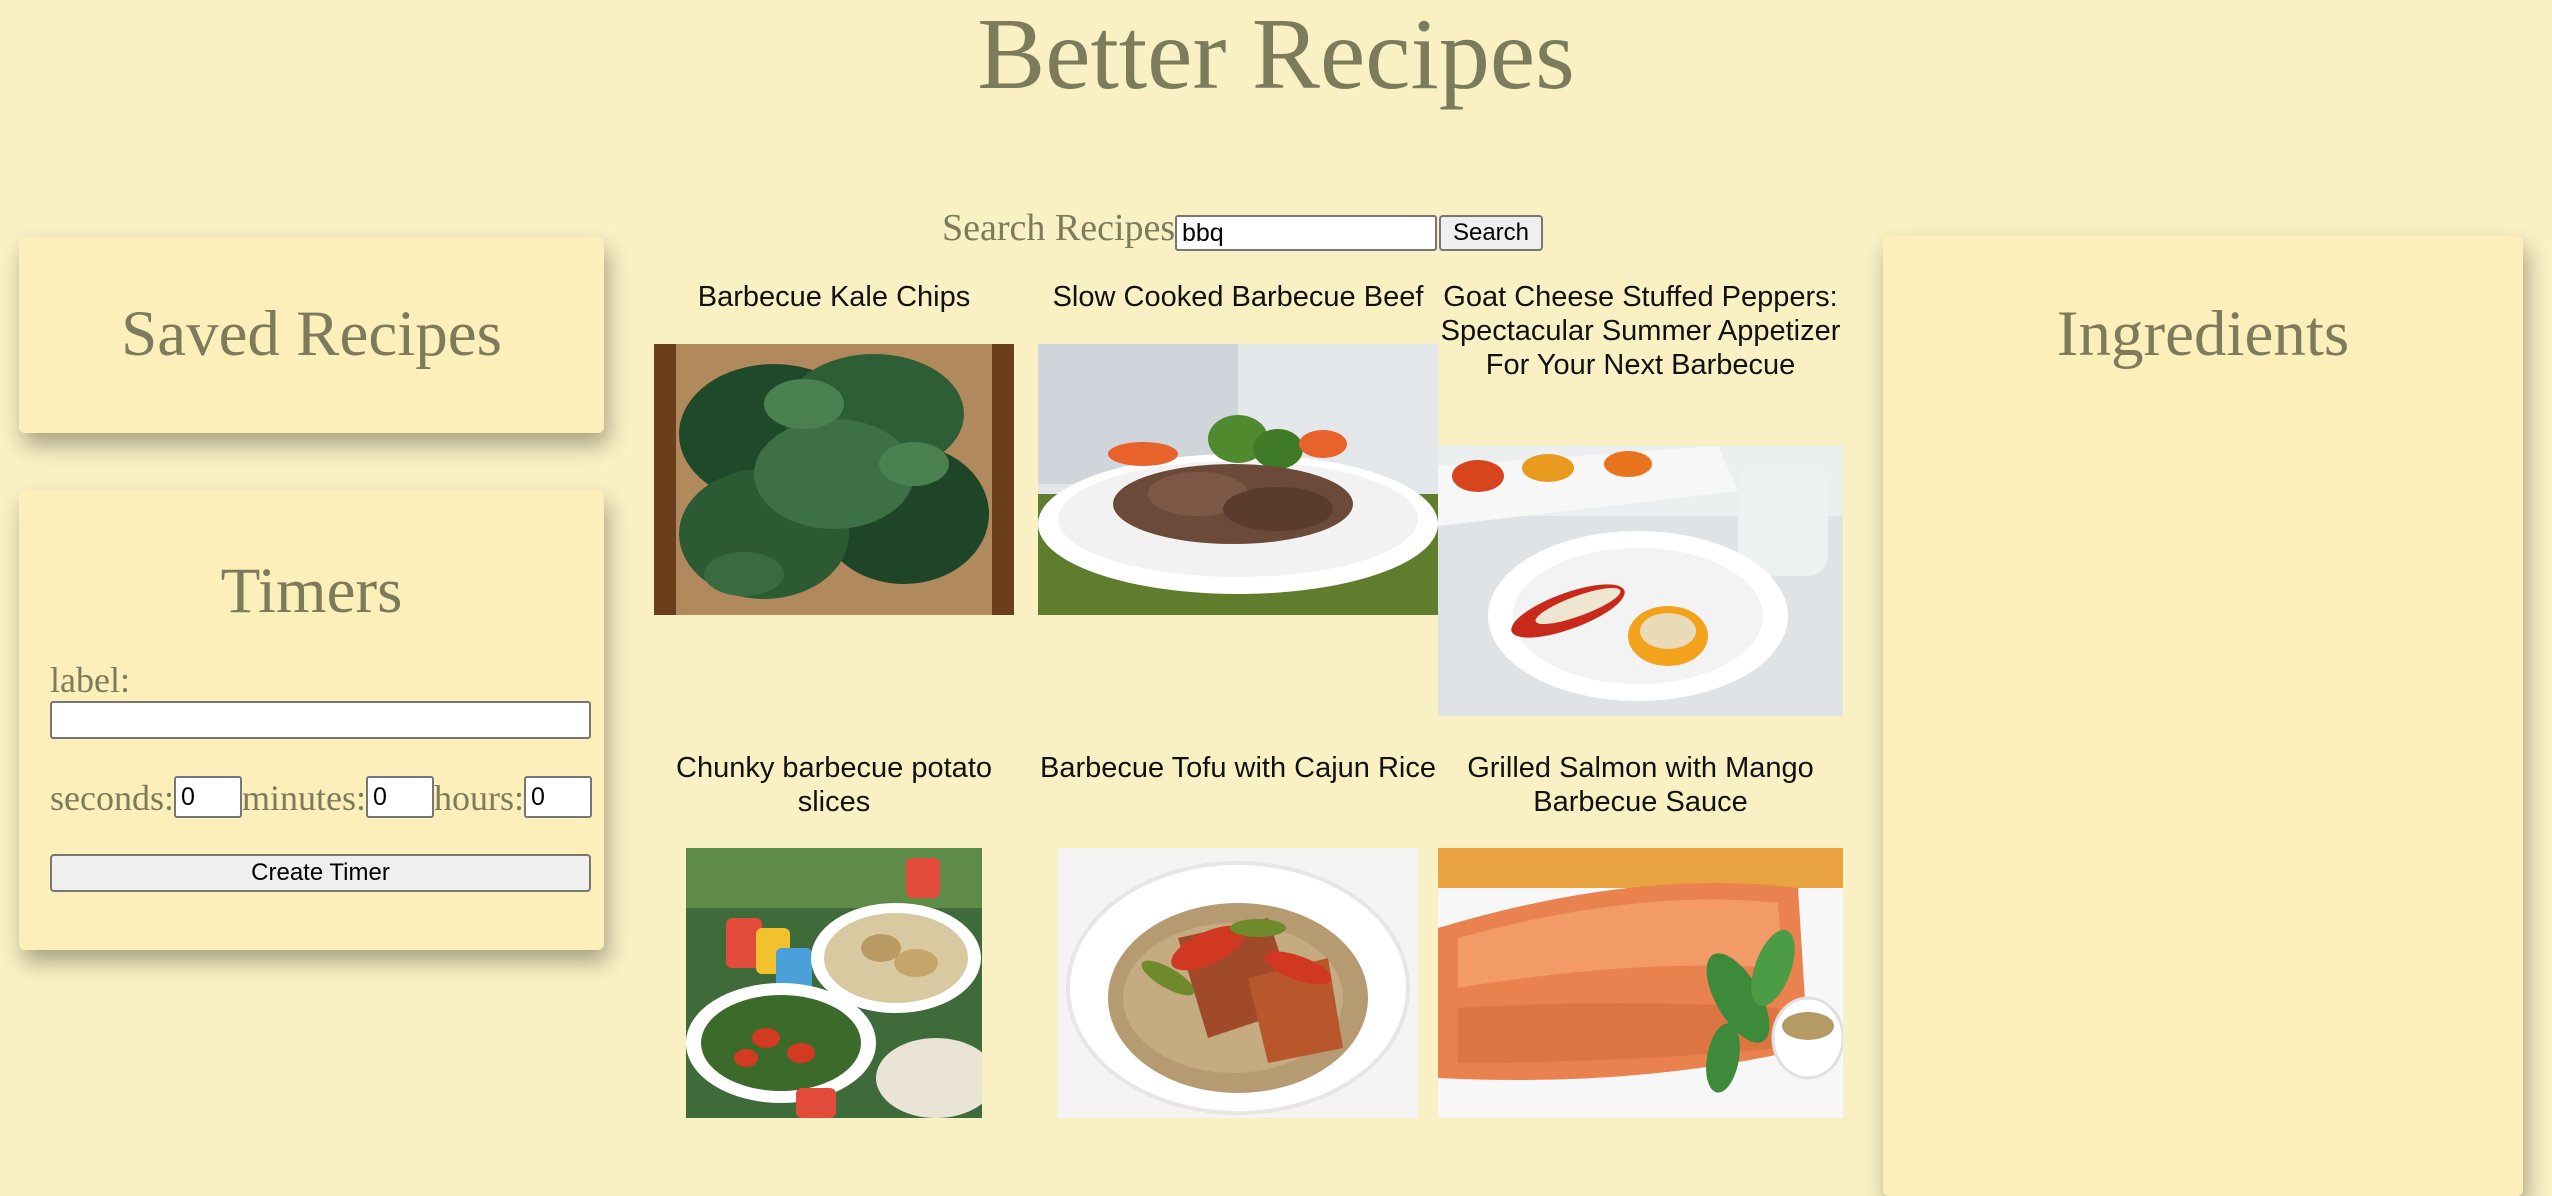 Image resolution: width=2552 pixels, height=1196 pixels. What do you see at coordinates (400, 797) in the screenshot?
I see `minutes-input` at bounding box center [400, 797].